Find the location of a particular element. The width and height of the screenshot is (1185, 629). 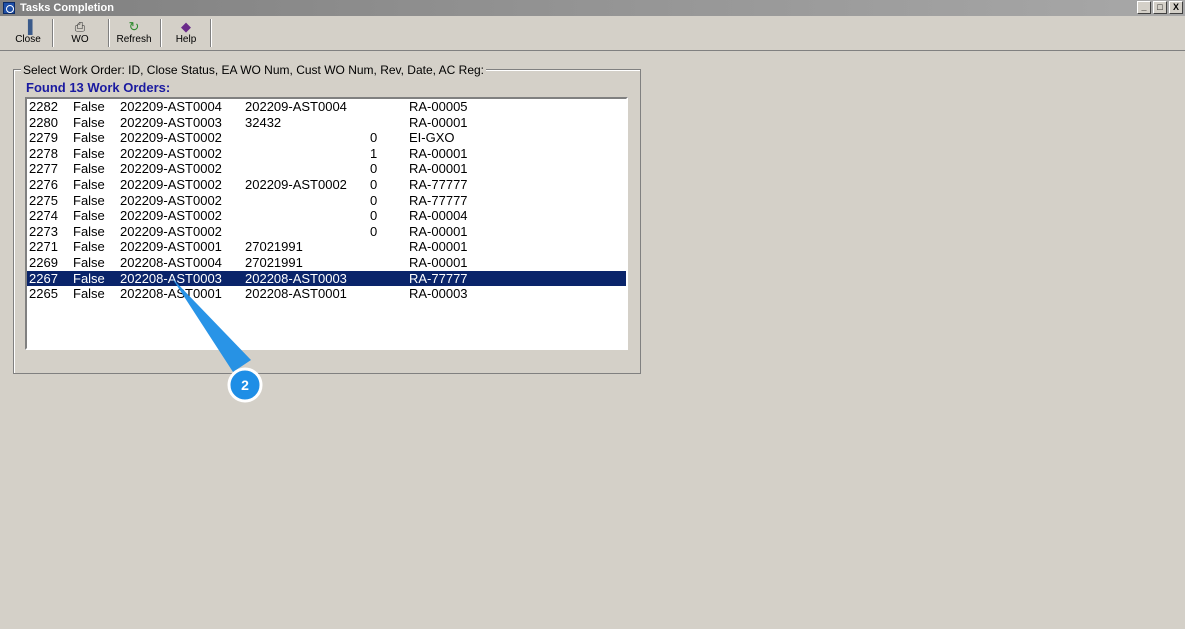

maximize-button: □ is located at coordinates (1160, 7).